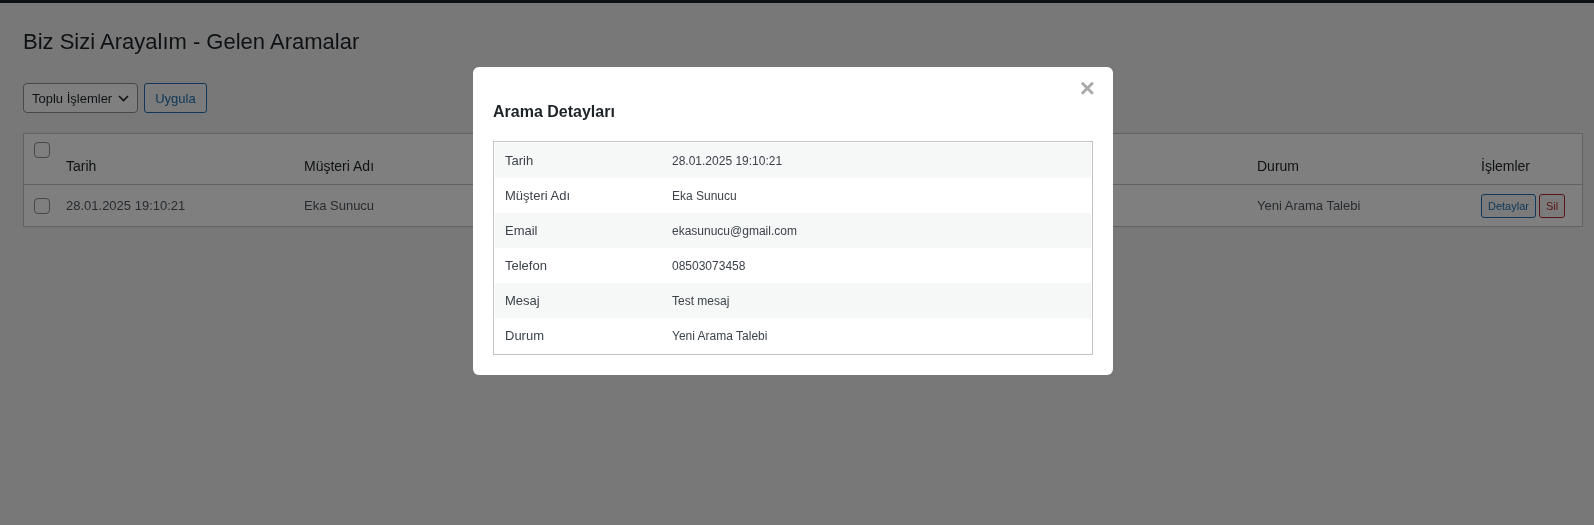 Image resolution: width=1594 pixels, height=525 pixels. Describe the element at coordinates (1552, 205) in the screenshot. I see `delete-button: Sil` at that location.